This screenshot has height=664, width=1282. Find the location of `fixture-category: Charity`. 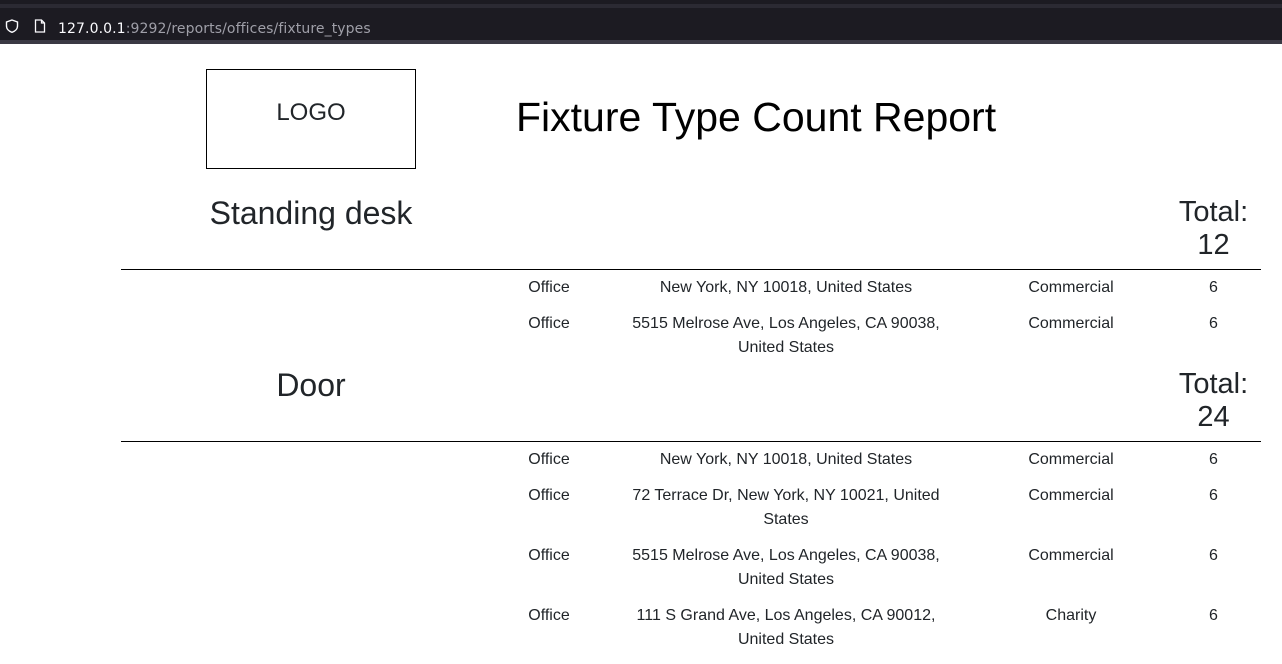

fixture-category: Charity is located at coordinates (1071, 615).